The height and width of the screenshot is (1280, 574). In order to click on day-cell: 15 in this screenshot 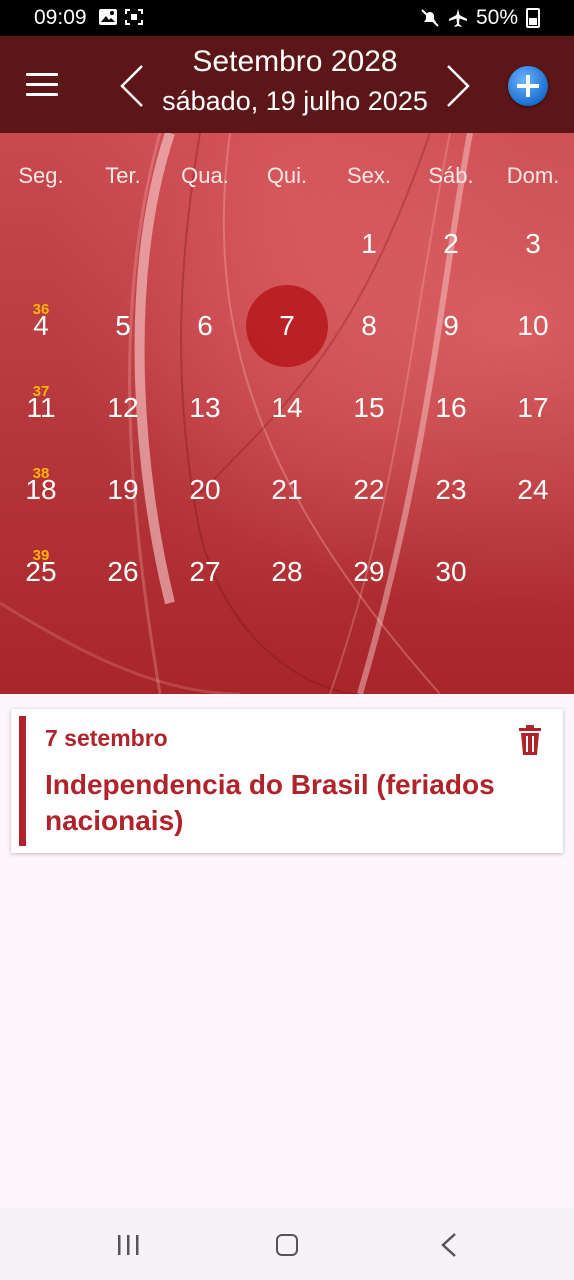, I will do `click(369, 408)`.